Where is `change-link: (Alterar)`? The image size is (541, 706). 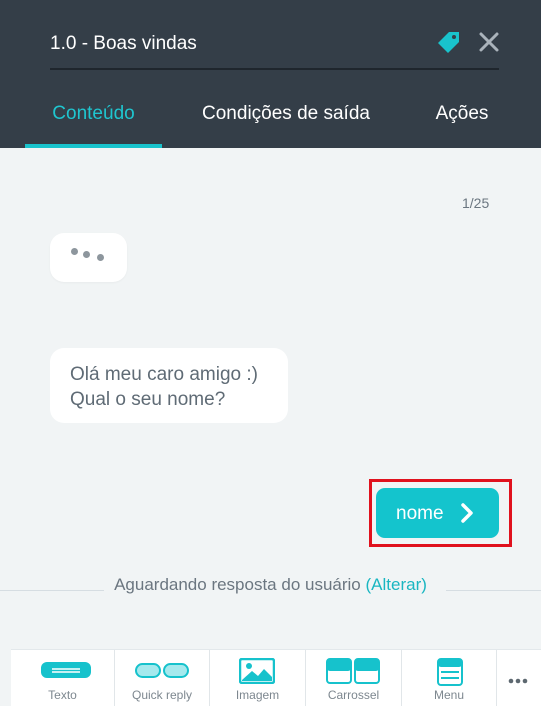 change-link: (Alterar) is located at coordinates (396, 584).